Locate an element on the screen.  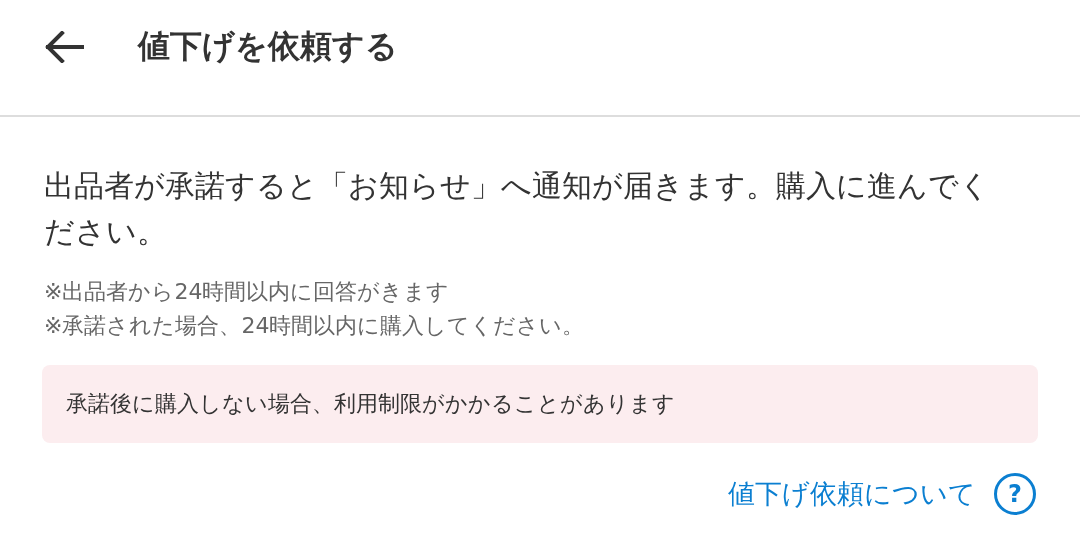
warning-banner: 承諾後に購入しない場合、利用制限がかかることがあります is located at coordinates (540, 404).